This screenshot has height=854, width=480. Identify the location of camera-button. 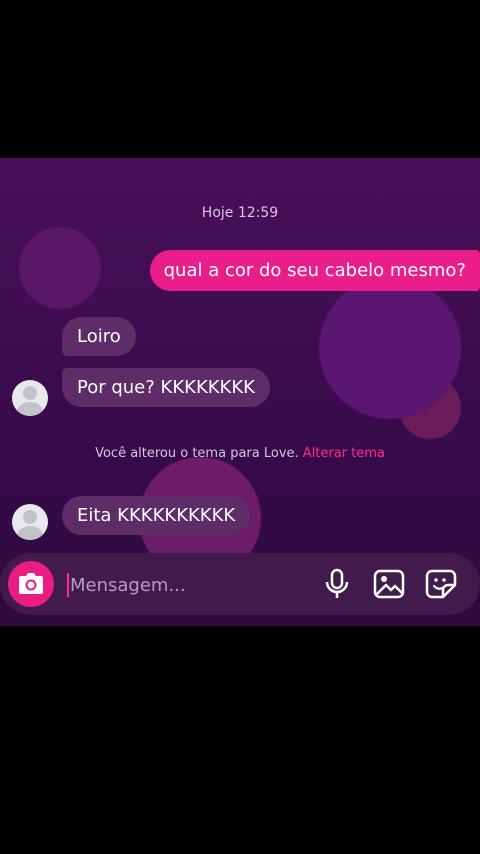
(31, 584).